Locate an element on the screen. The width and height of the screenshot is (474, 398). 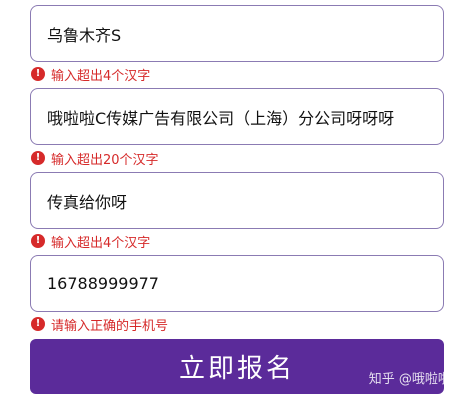
name-input: 传真给你呀 is located at coordinates (237, 200).